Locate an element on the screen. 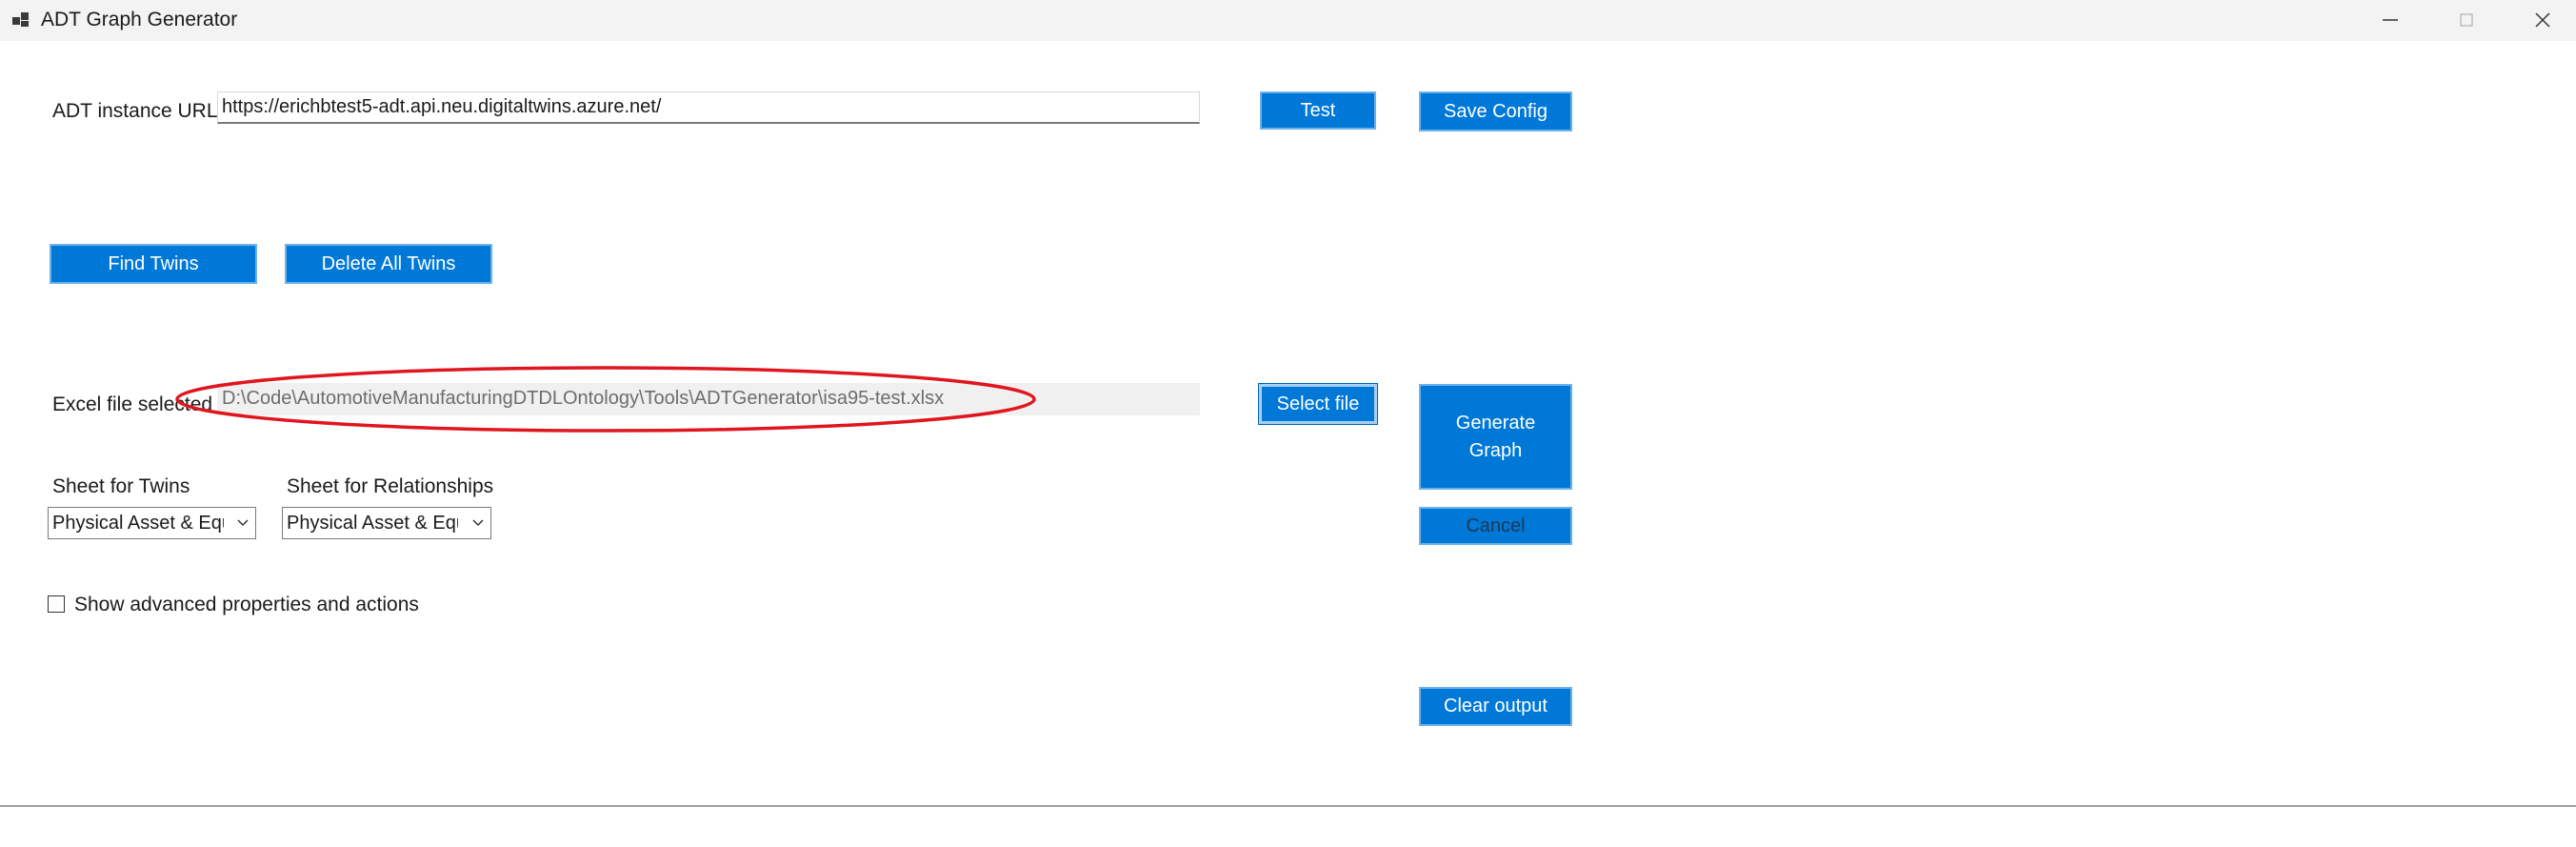  delete-all-twins-button: Delete All Twins is located at coordinates (388, 264).